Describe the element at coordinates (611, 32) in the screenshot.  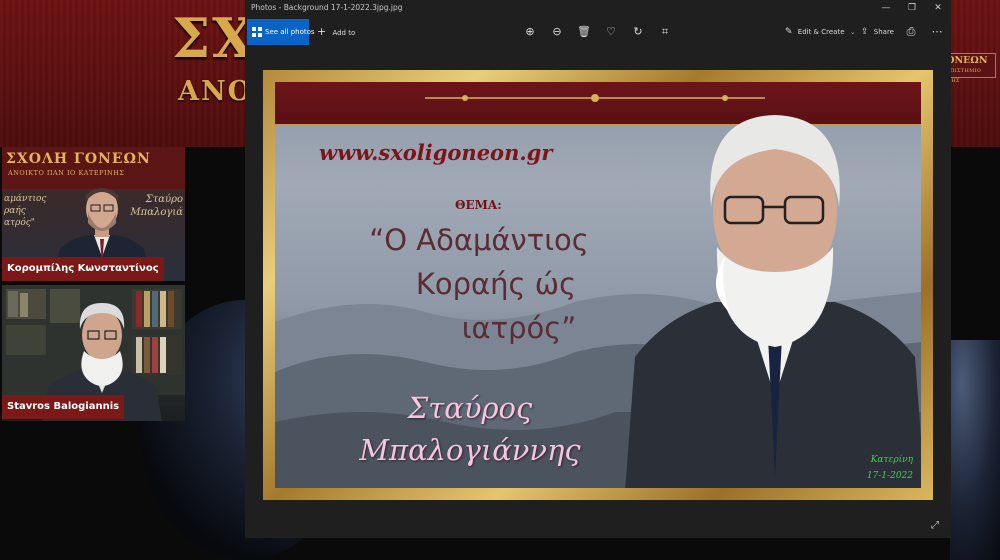
I see `favorite-icon: ♡` at that location.